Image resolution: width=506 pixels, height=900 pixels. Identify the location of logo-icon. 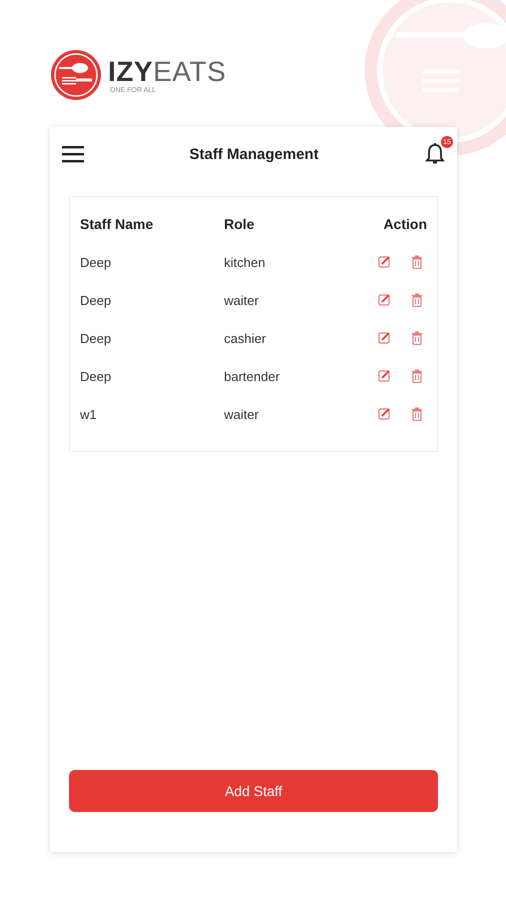
(76, 75).